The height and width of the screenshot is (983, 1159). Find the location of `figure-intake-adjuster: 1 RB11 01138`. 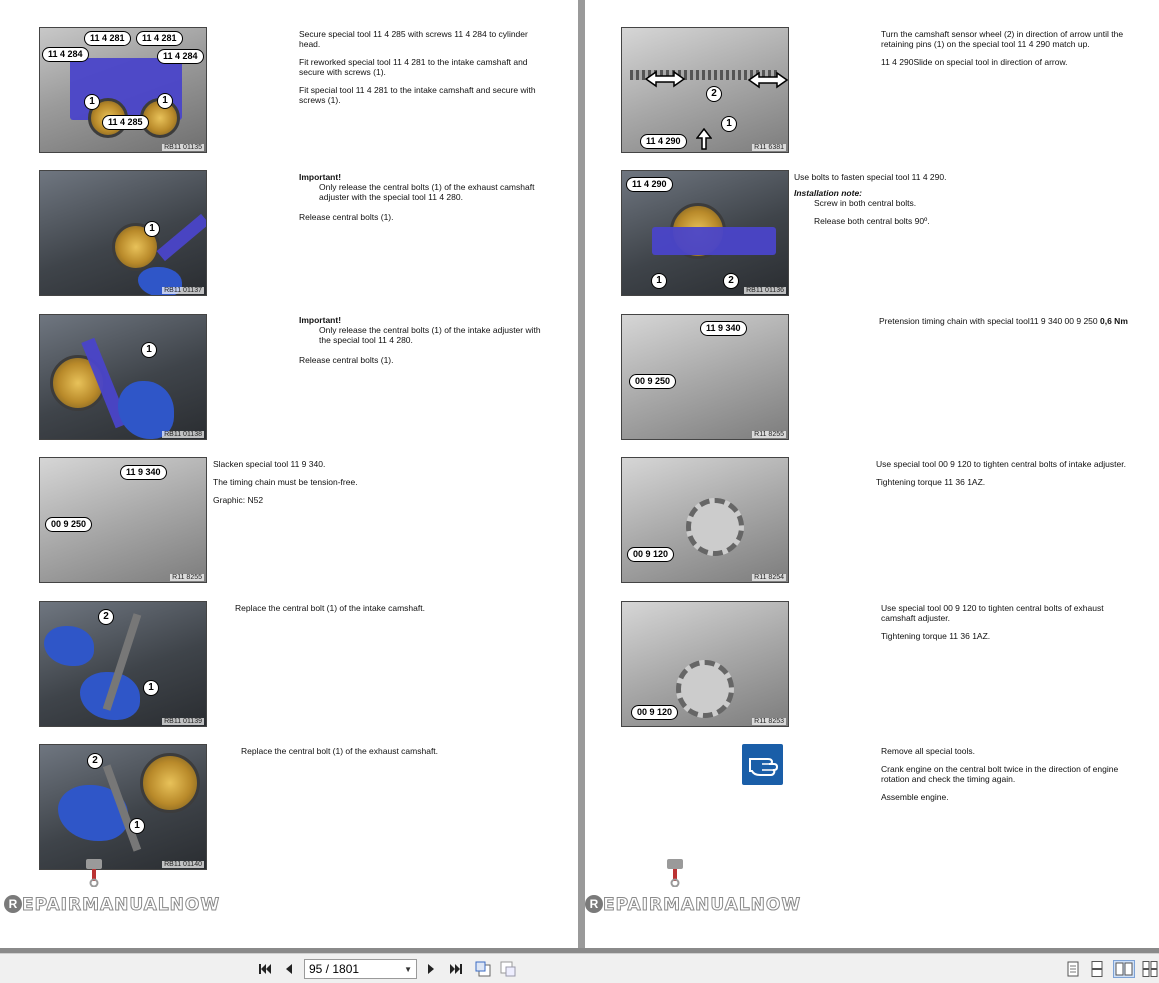

figure-intake-adjuster: 1 RB11 01138 is located at coordinates (123, 377).